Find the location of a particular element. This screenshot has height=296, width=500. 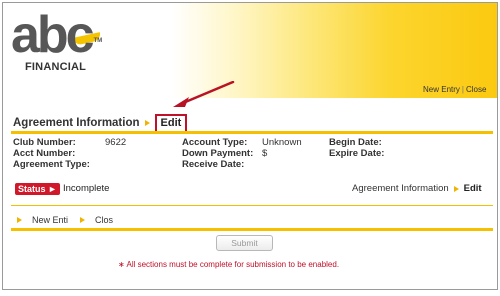

info-column-dates: Begin Date: Expire Date: is located at coordinates (356, 148).